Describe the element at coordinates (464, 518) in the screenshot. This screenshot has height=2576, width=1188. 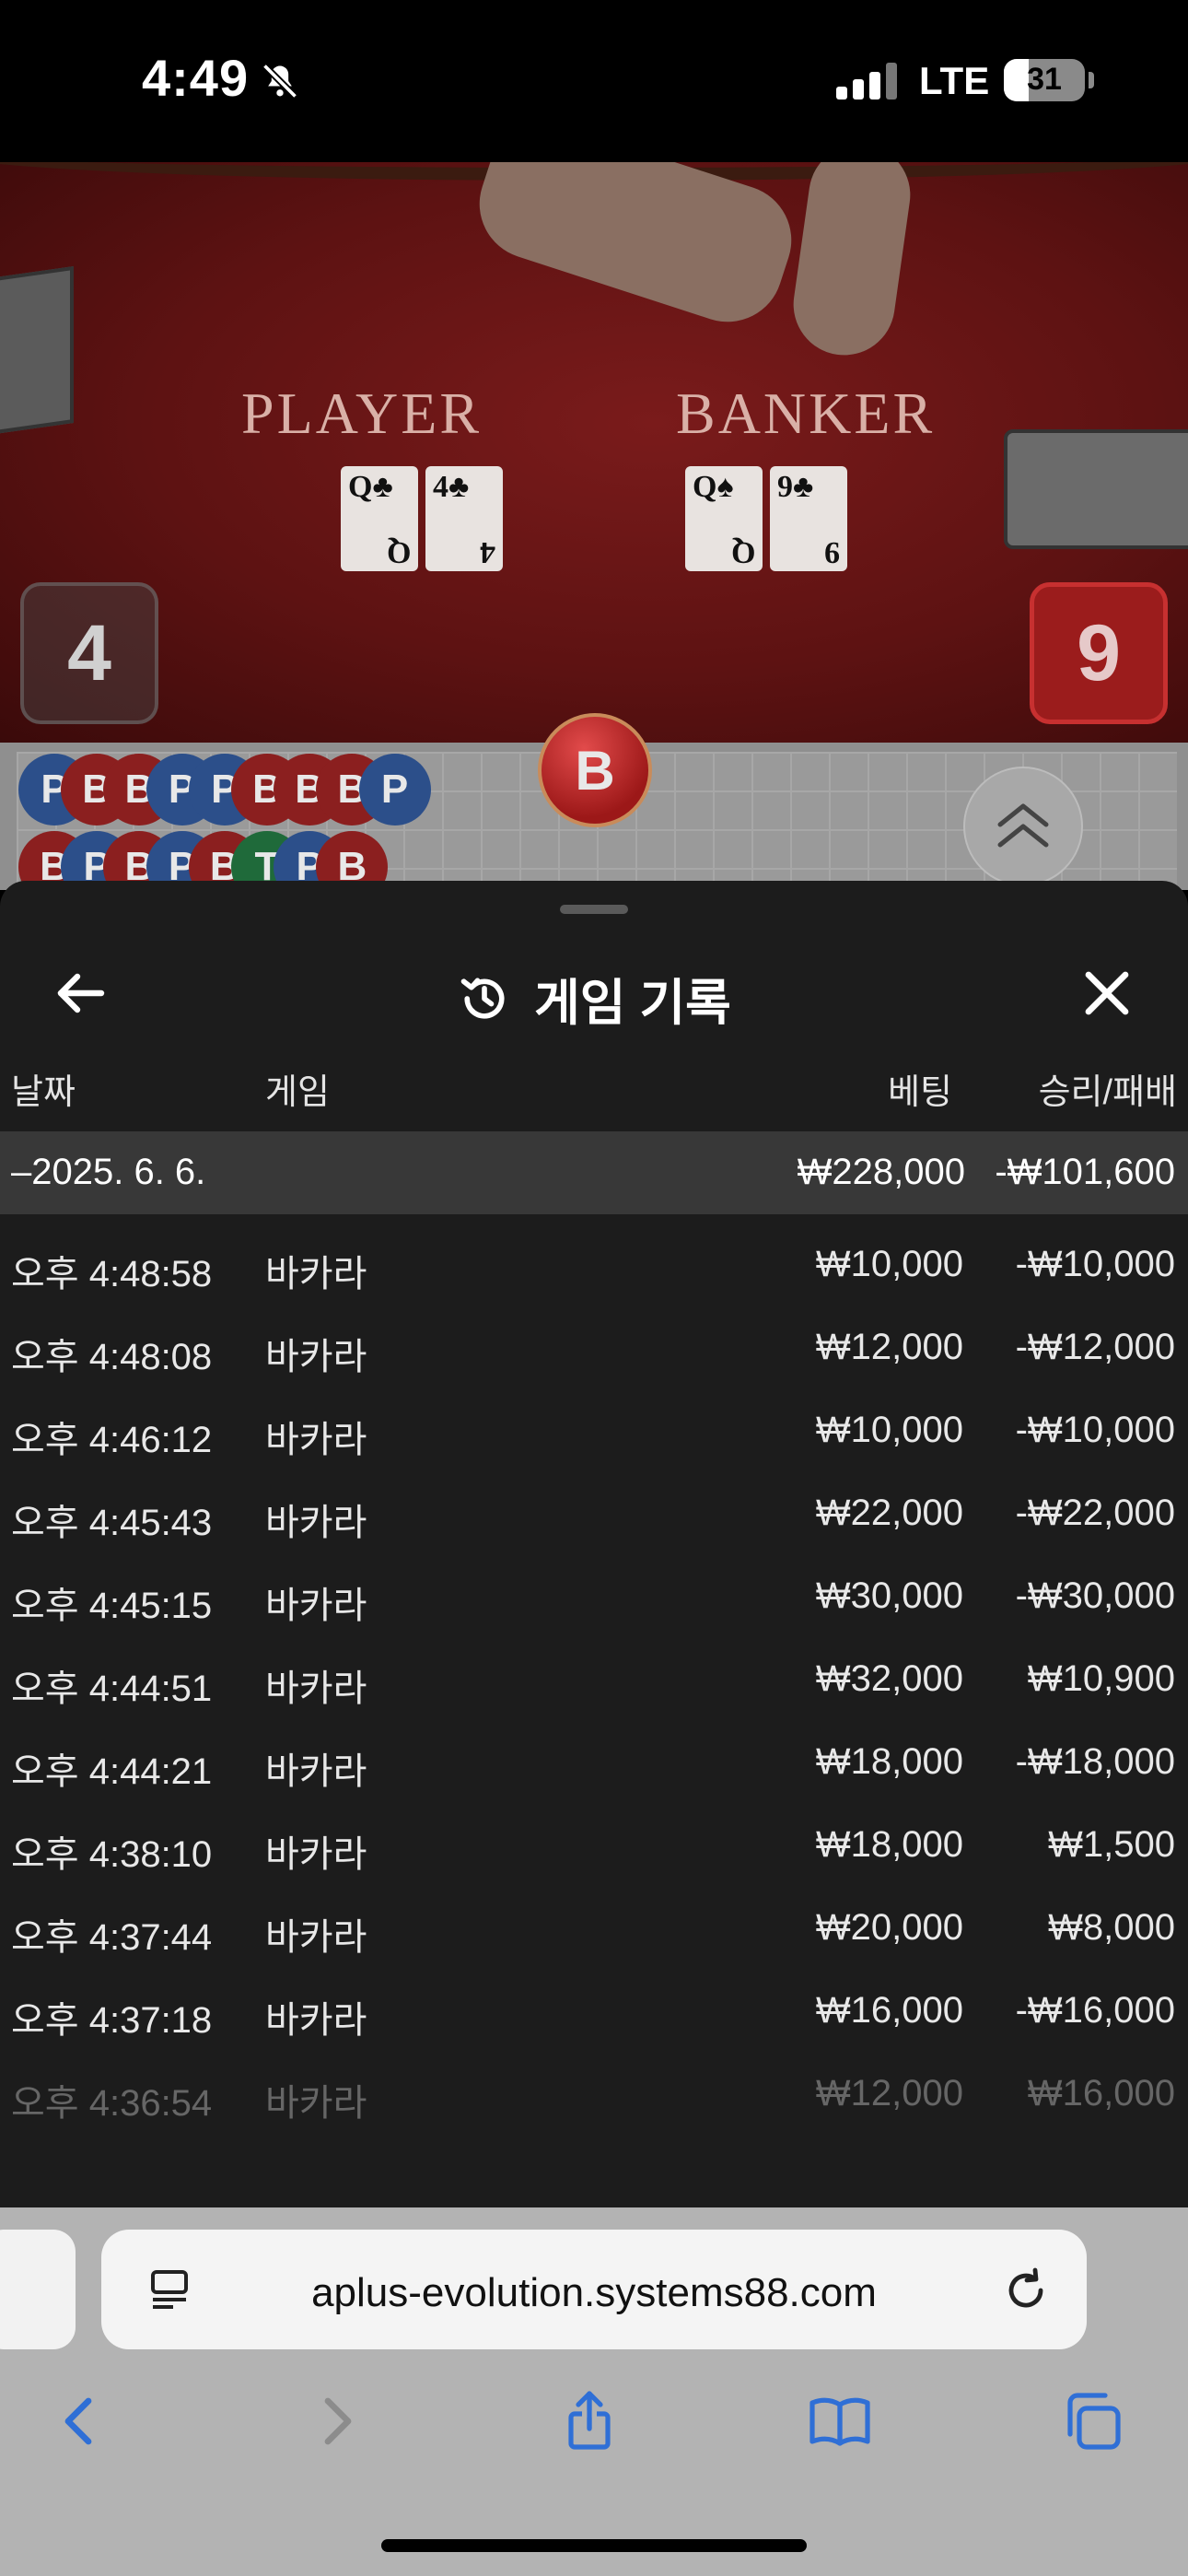
I see `playing-card: 4♣ 4` at that location.